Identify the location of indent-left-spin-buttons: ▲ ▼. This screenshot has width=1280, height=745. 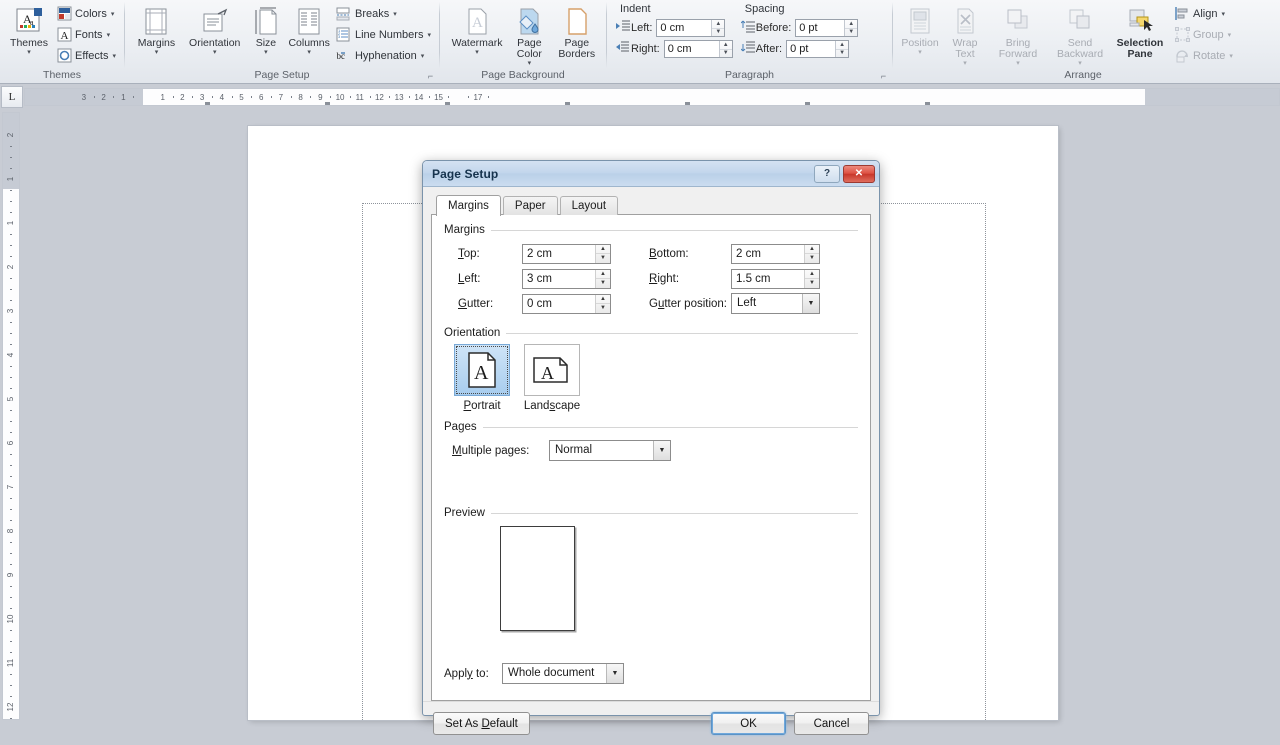
(718, 28).